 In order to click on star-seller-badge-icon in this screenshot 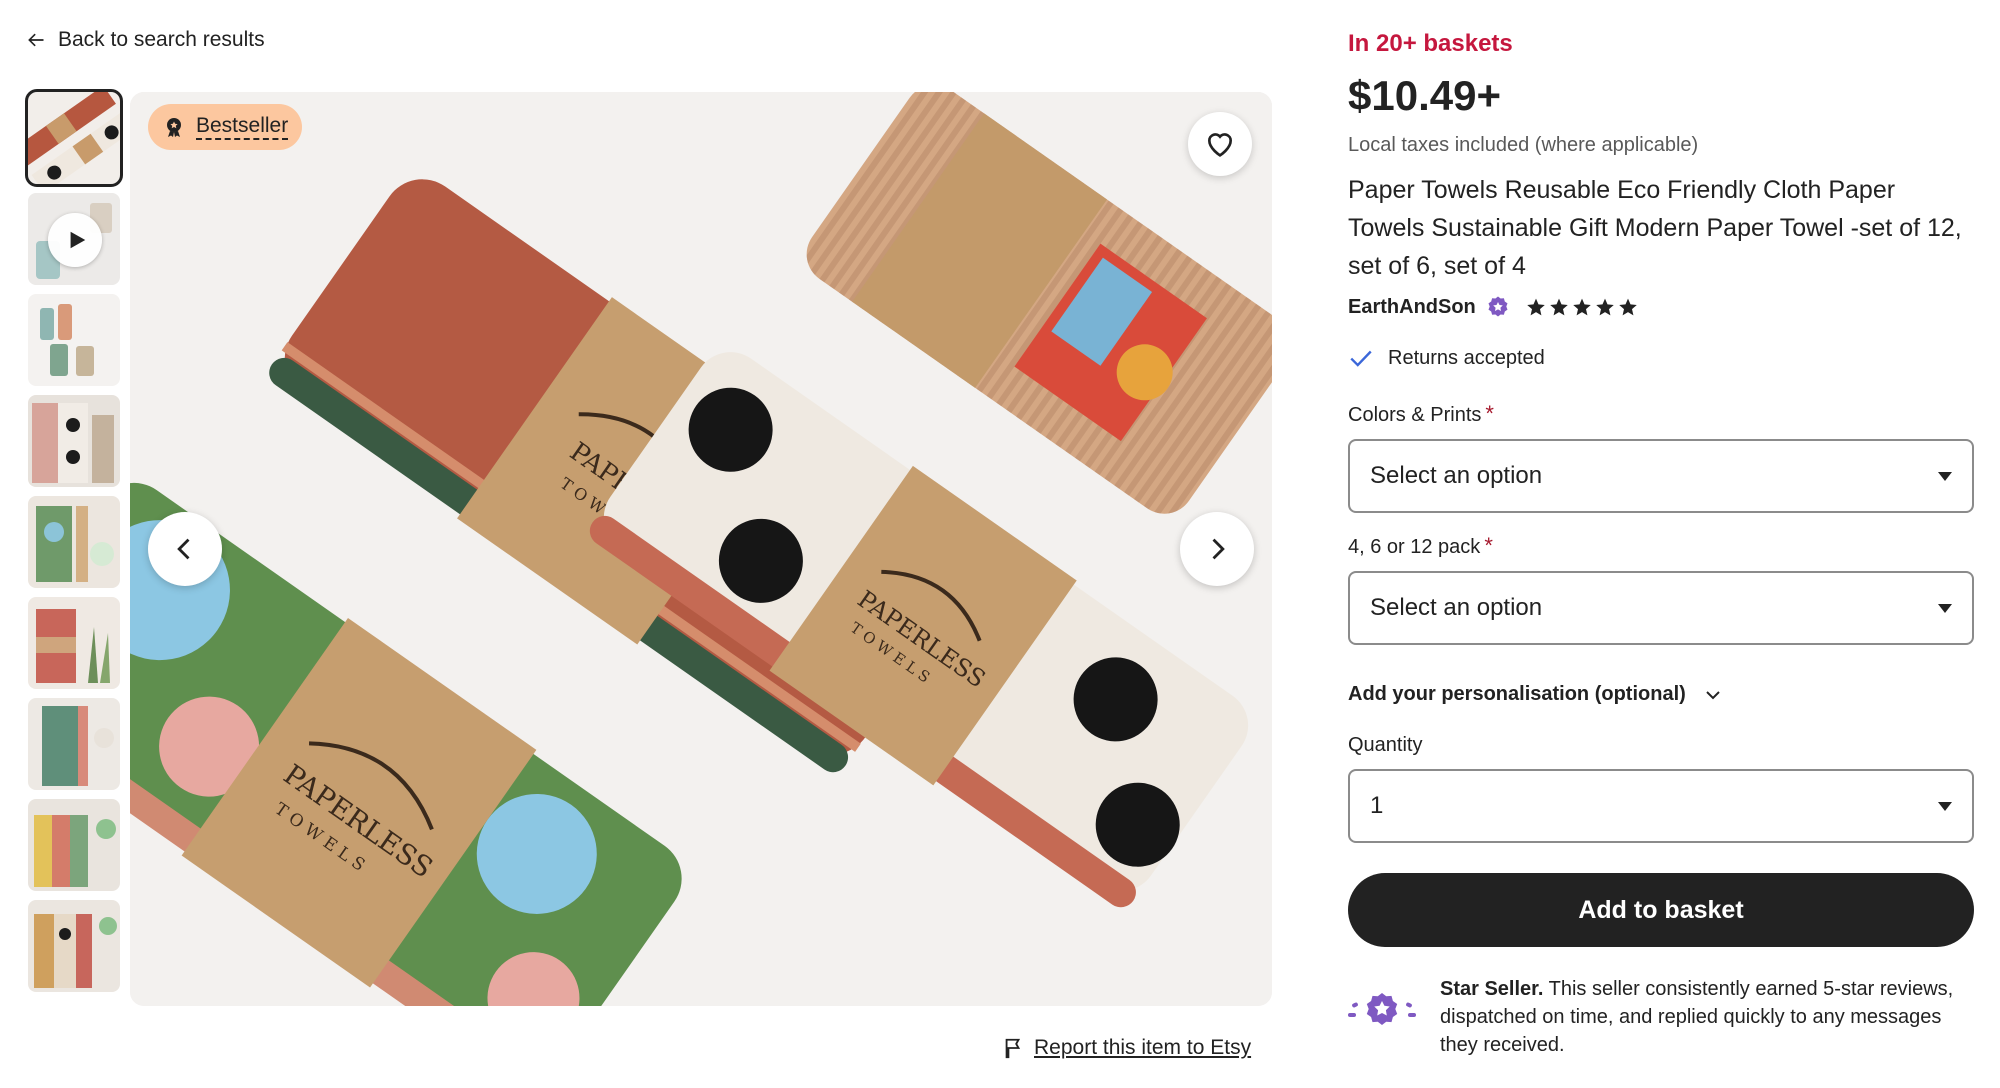, I will do `click(1382, 1009)`.